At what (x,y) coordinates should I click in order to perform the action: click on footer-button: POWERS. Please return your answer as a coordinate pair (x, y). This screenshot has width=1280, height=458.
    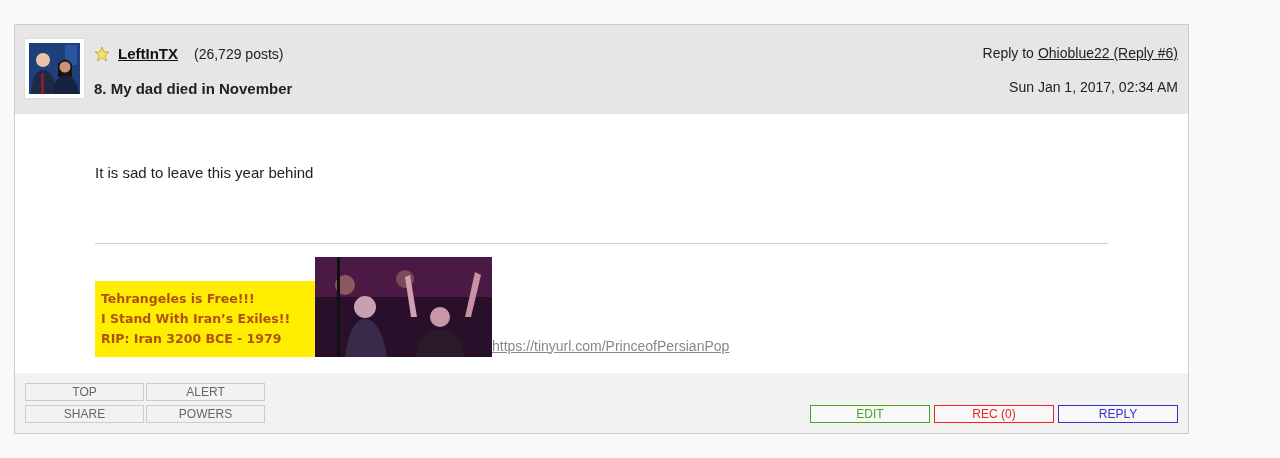
    Looking at the image, I should click on (205, 413).